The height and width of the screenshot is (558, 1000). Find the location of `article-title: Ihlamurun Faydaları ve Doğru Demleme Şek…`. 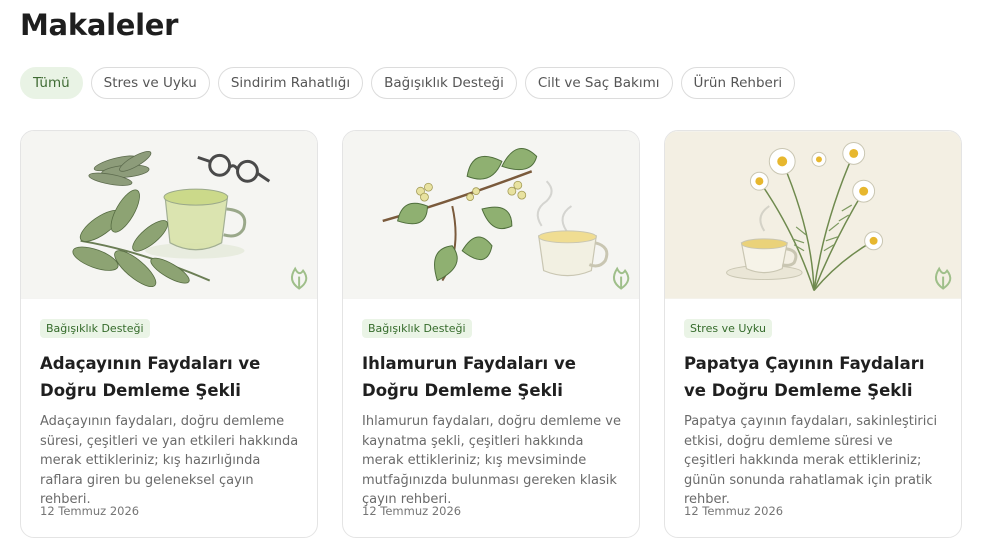

article-title: Ihlamurun Faydaları ve Doğru Demleme Şek… is located at coordinates (487, 377).